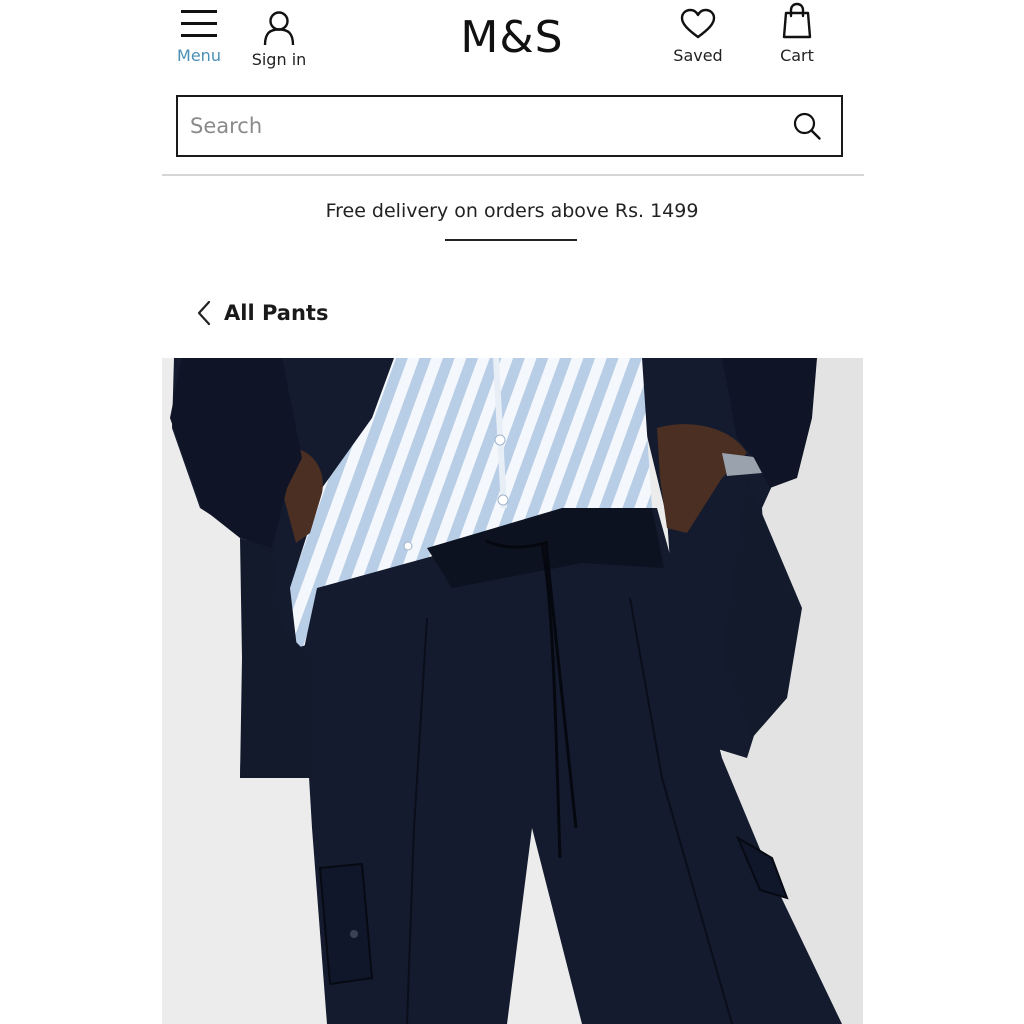 The height and width of the screenshot is (1024, 1024). I want to click on search-input, so click(482, 126).